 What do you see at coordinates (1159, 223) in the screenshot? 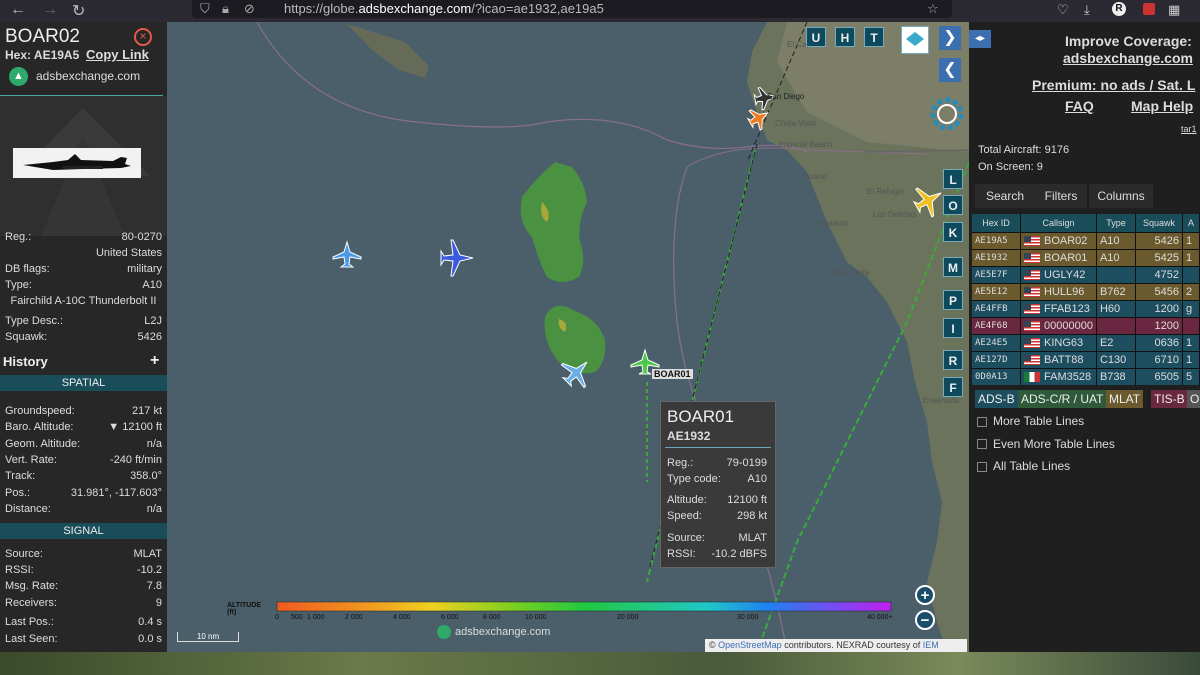
I see `column-header: Squawk` at bounding box center [1159, 223].